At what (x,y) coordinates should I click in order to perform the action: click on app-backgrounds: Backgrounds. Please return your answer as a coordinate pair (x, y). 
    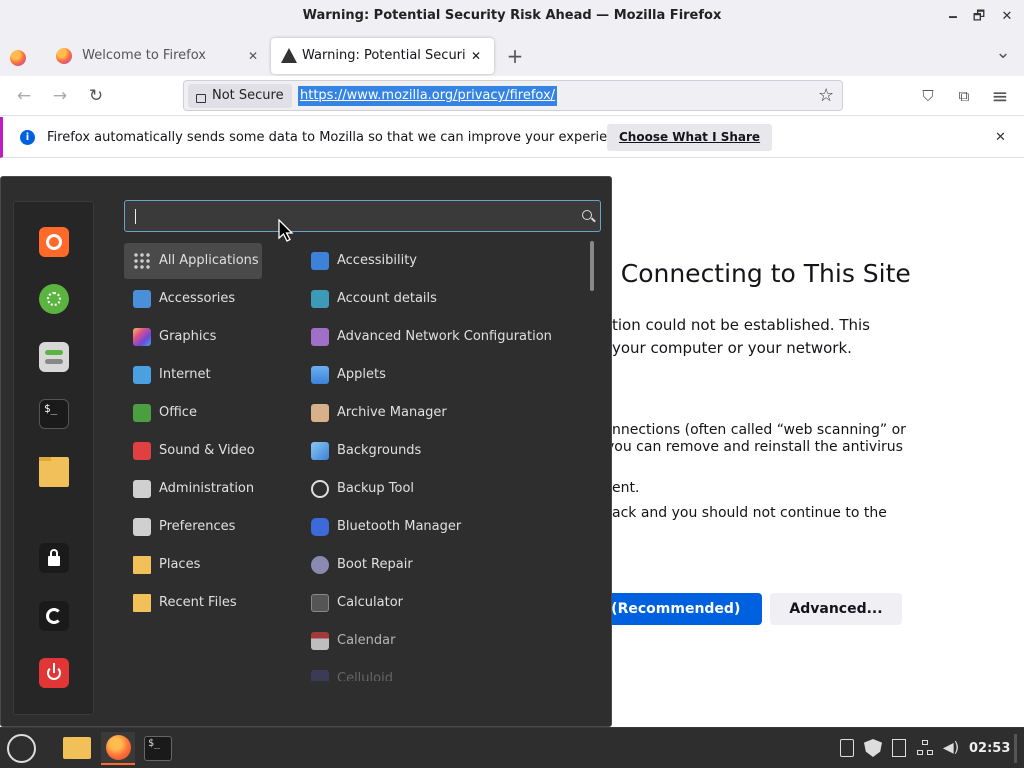
    Looking at the image, I should click on (442, 451).